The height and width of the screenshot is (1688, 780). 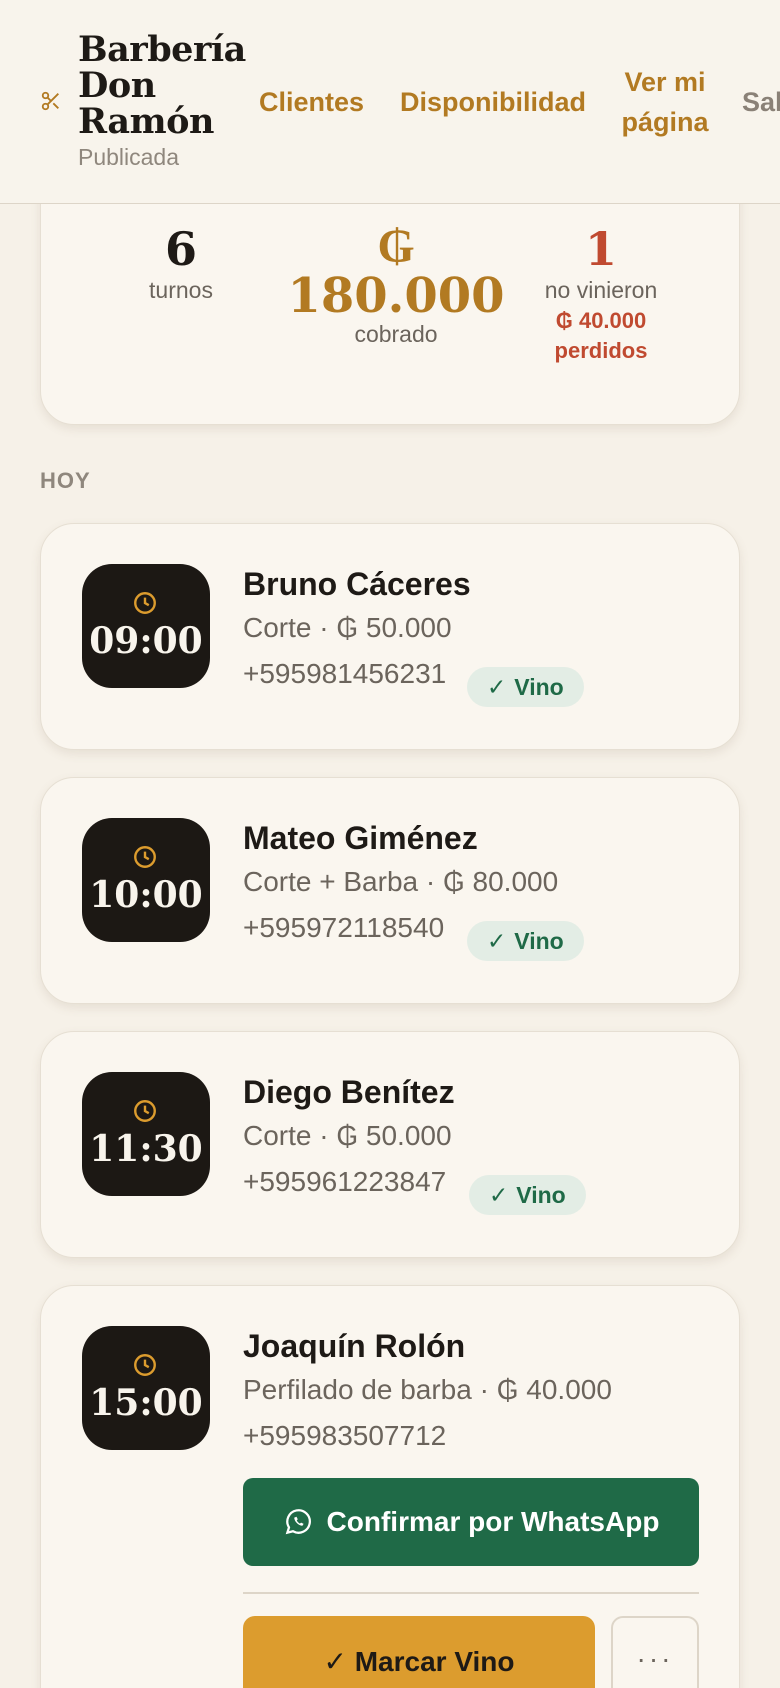 What do you see at coordinates (360, 838) in the screenshot?
I see `client-name: Mateo Giménez` at bounding box center [360, 838].